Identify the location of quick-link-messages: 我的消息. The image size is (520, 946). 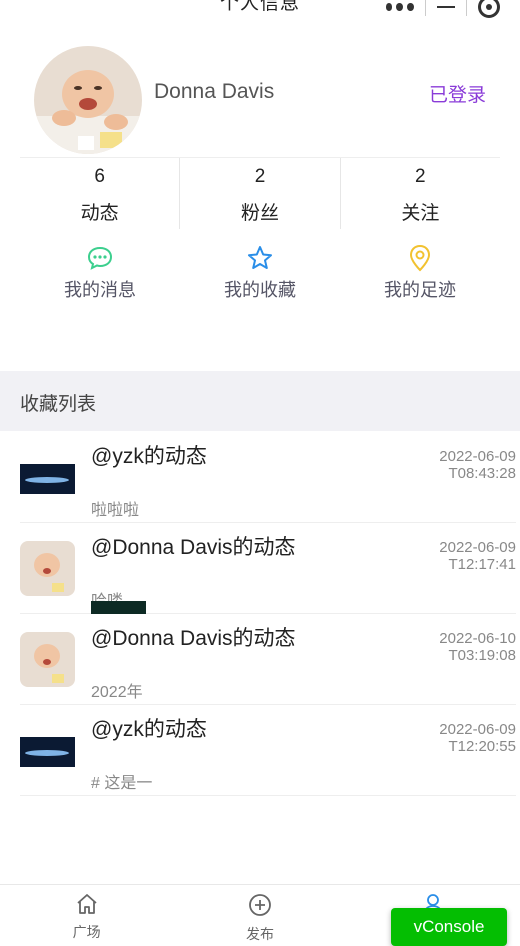
(100, 274).